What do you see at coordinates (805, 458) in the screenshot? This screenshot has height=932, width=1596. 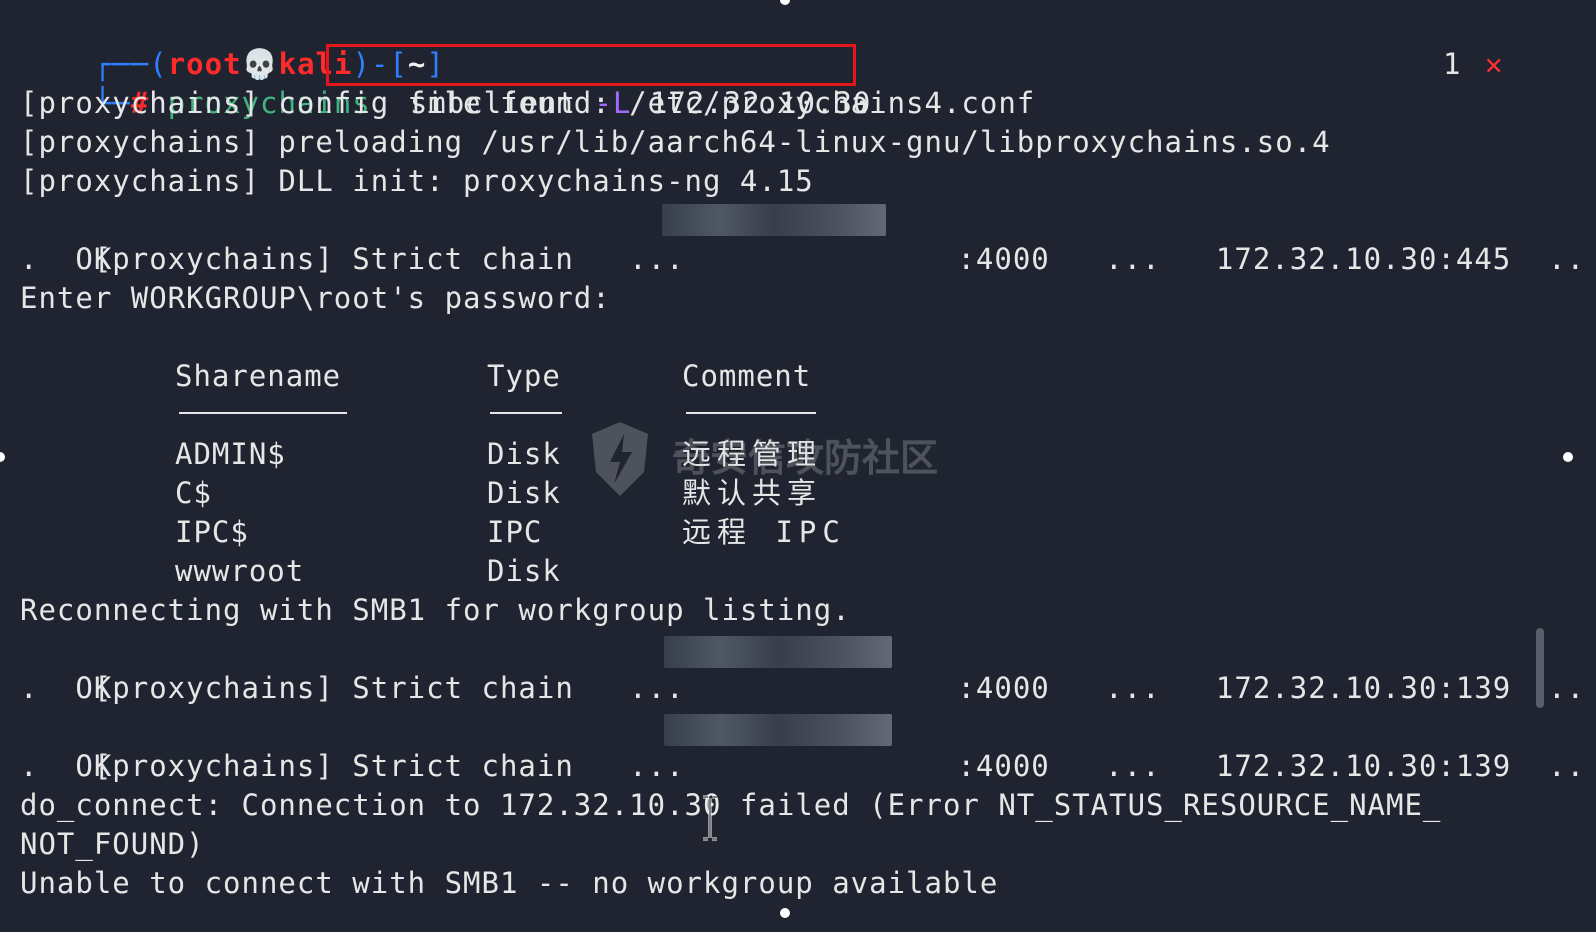 I see `watermark-text: 奇安信攻防社区` at bounding box center [805, 458].